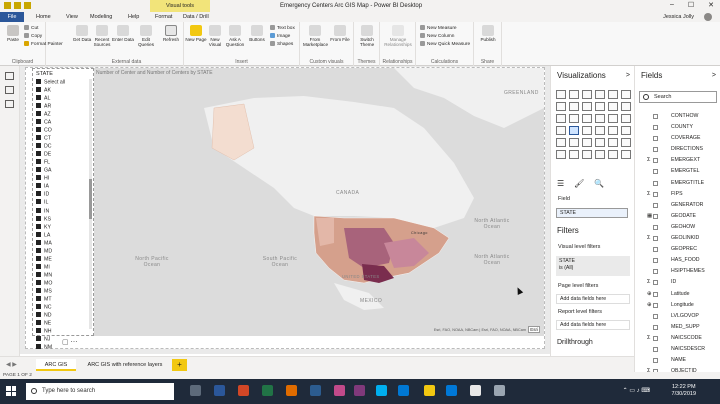  Describe the element at coordinates (679, 260) in the screenshot. I see `field-item: HAS_FOOD` at that location.